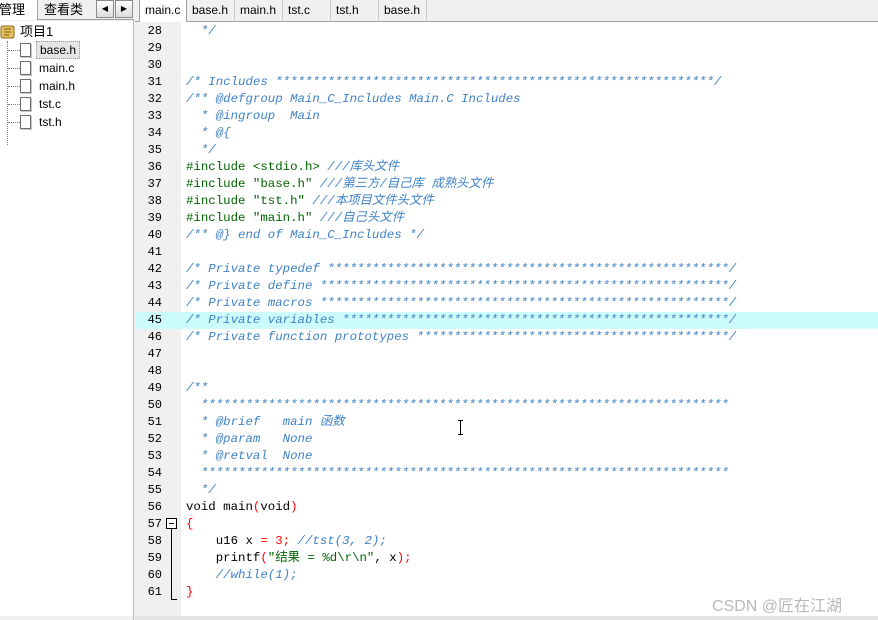  I want to click on code-line: 38 #include "tst.h" ///本项目文件头文件, so click(506, 201).